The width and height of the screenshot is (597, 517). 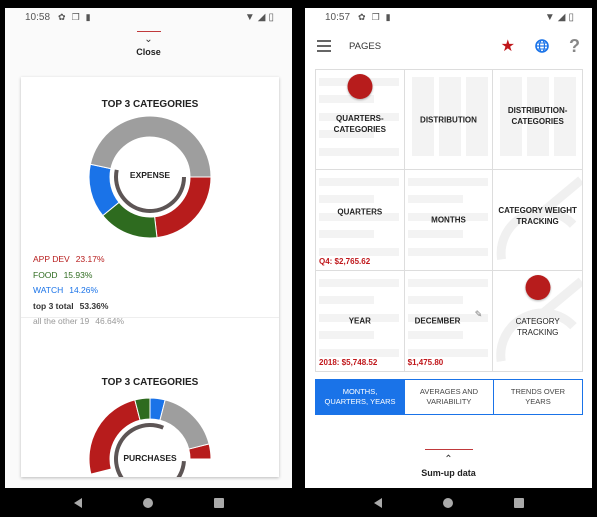 What do you see at coordinates (537, 320) in the screenshot?
I see `tile-category-tracking: CATEGORY TRACKING` at bounding box center [537, 320].